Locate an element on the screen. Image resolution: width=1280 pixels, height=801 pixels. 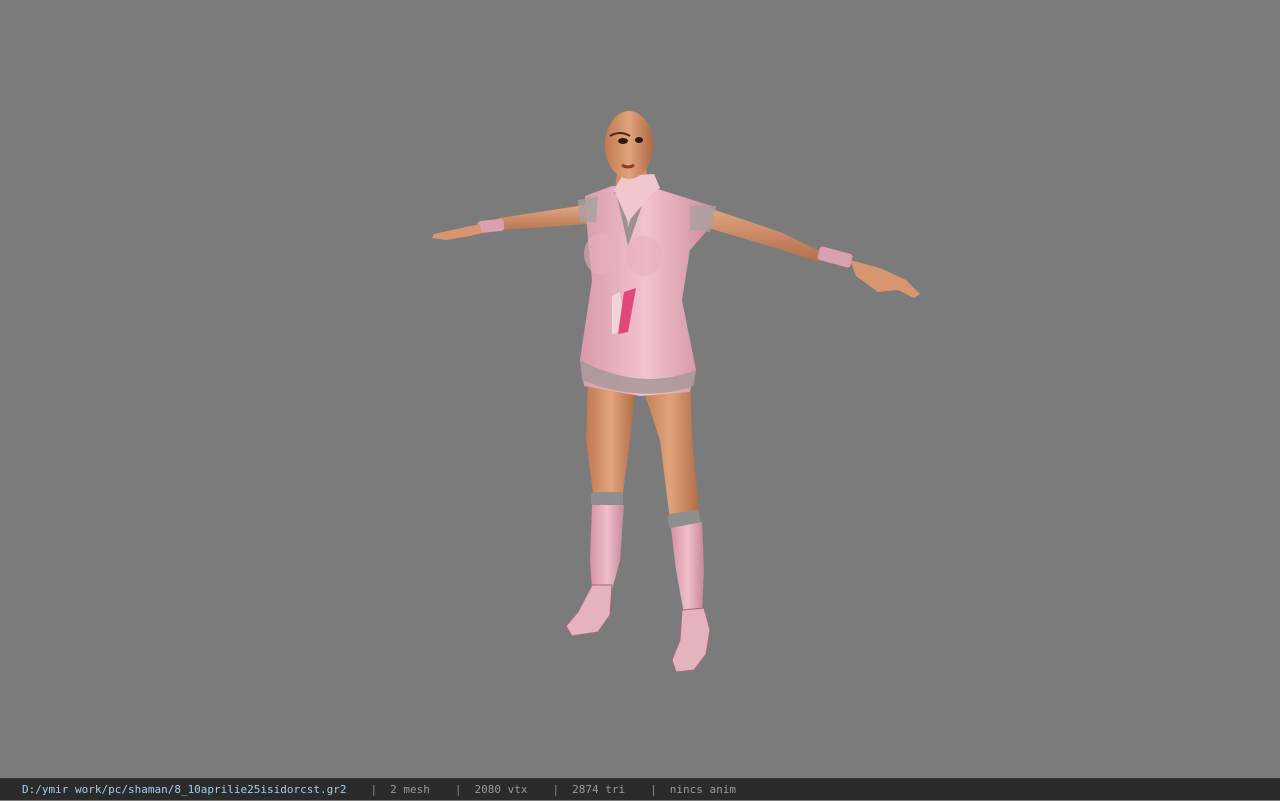
boots is located at coordinates (638, 582).